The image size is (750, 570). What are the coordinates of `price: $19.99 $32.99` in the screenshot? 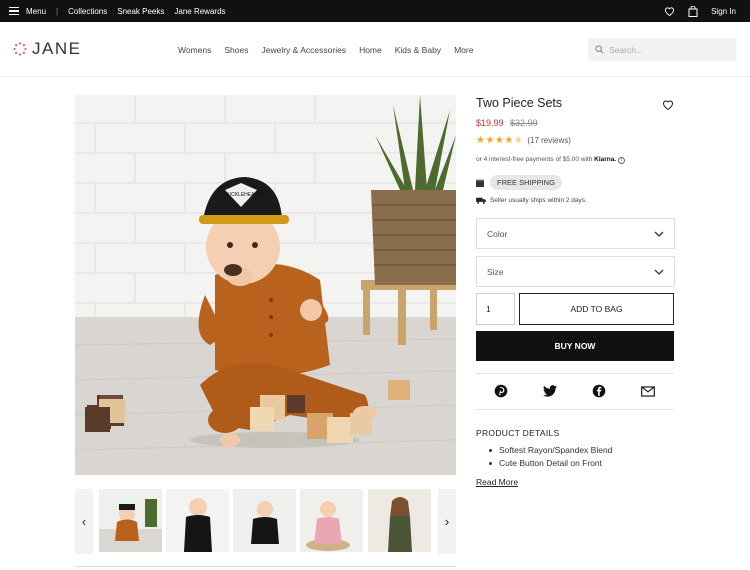 It's located at (507, 123).